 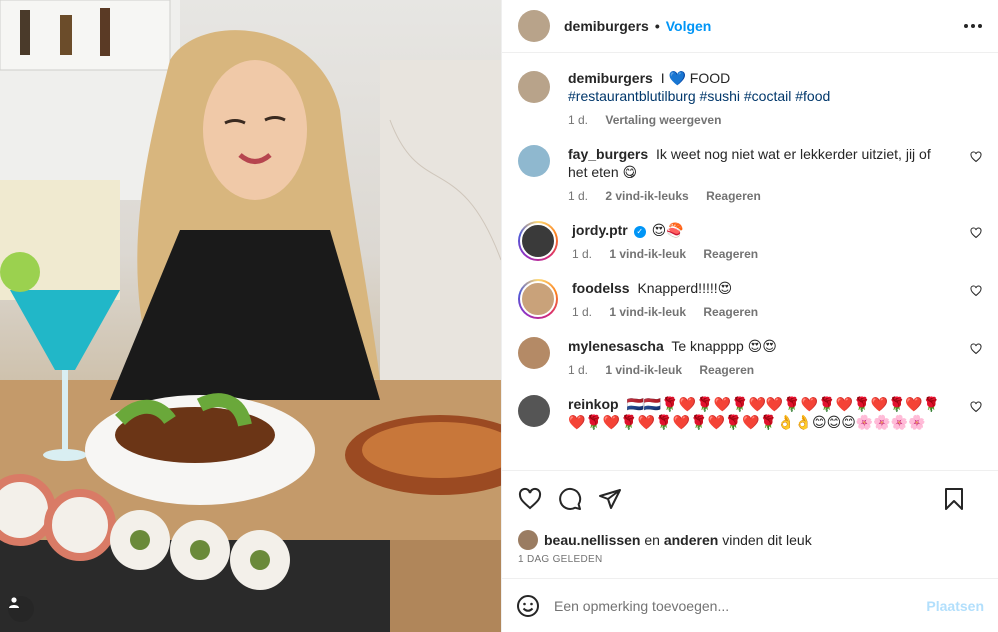 I want to click on commenter-username: reinkop, so click(x=593, y=404).